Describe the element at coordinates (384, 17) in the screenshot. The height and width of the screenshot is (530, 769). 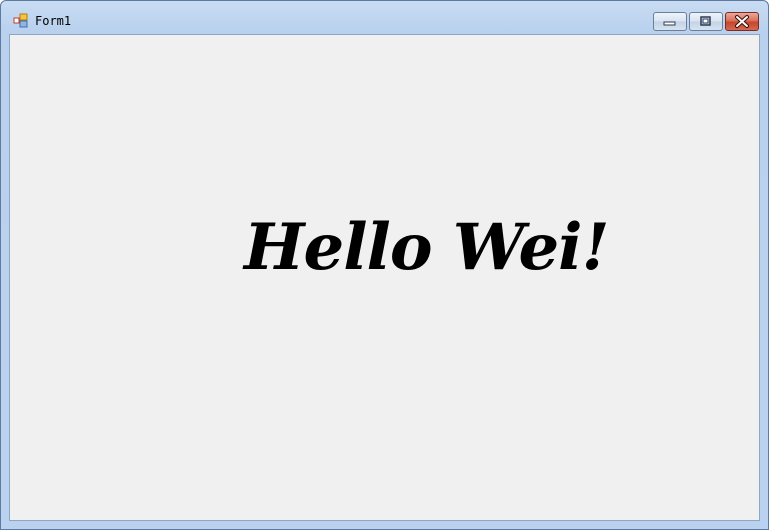
I see `title-bar: Form1` at that location.